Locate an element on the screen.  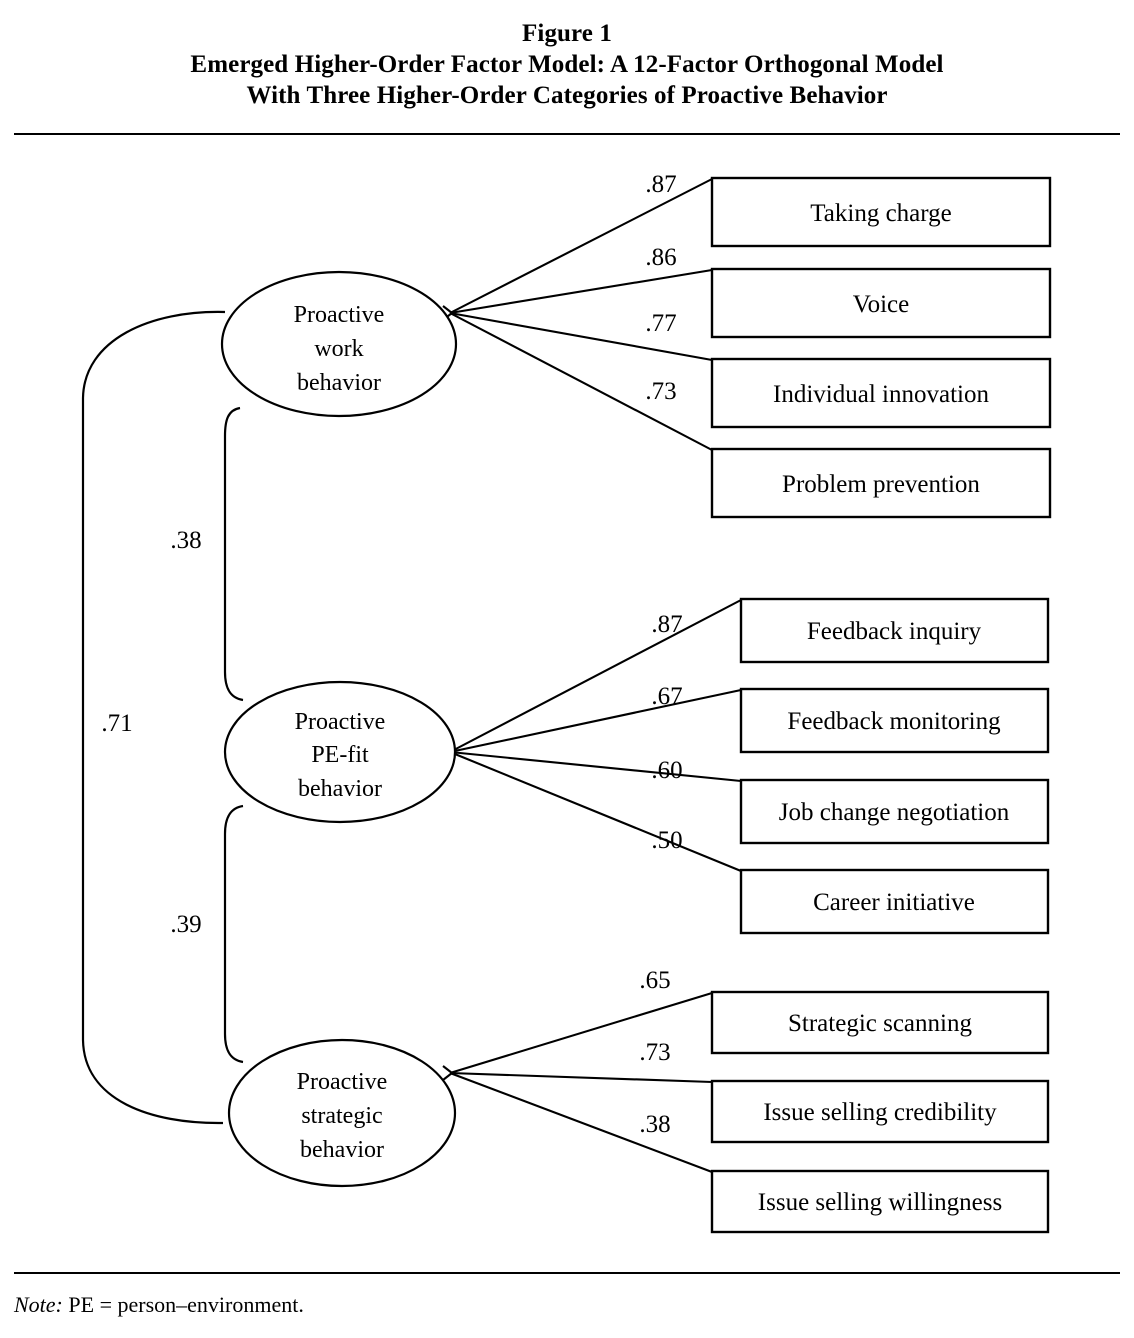
correlation-label-pefit-strategic: .39 is located at coordinates (185, 924).